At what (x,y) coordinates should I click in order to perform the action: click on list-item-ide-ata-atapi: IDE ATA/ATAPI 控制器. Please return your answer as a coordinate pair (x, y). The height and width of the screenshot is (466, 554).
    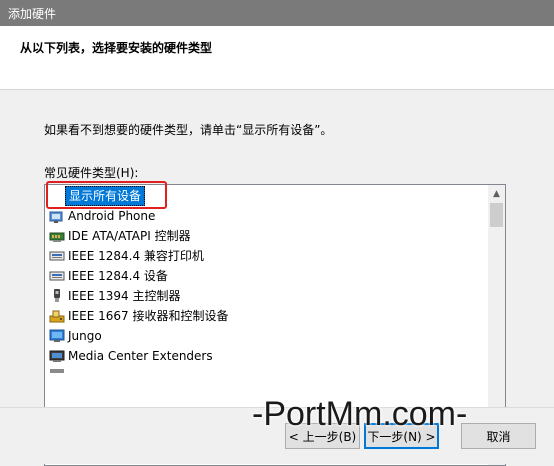
    Looking at the image, I should click on (120, 236).